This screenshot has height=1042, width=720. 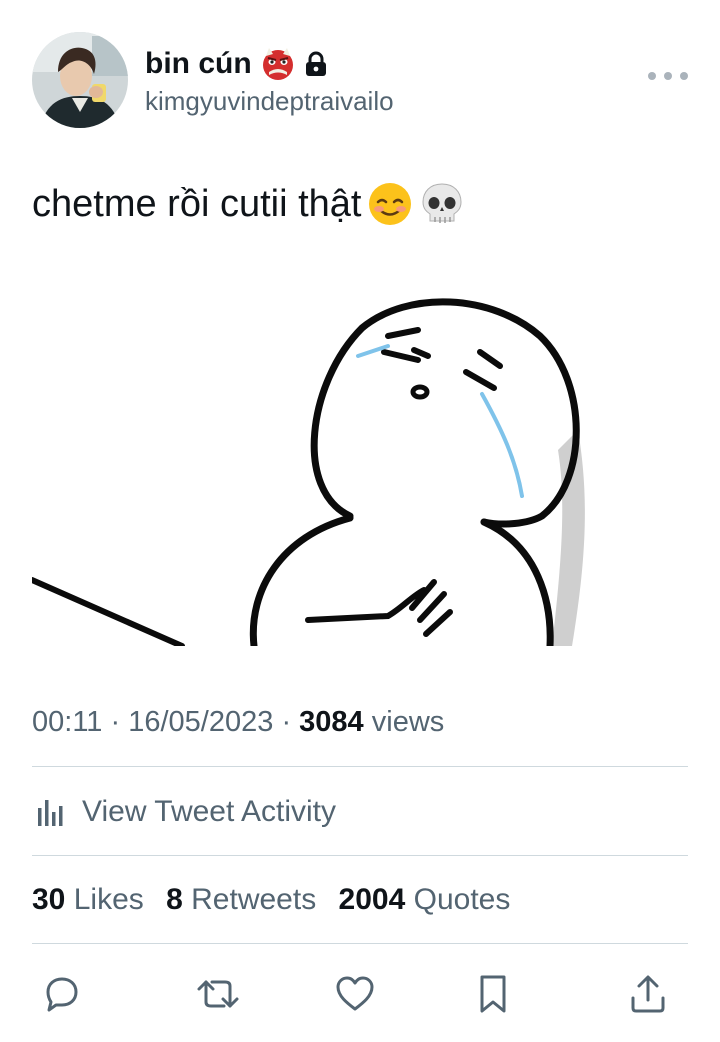 What do you see at coordinates (278, 64) in the screenshot?
I see `ogre-emoji-icon` at bounding box center [278, 64].